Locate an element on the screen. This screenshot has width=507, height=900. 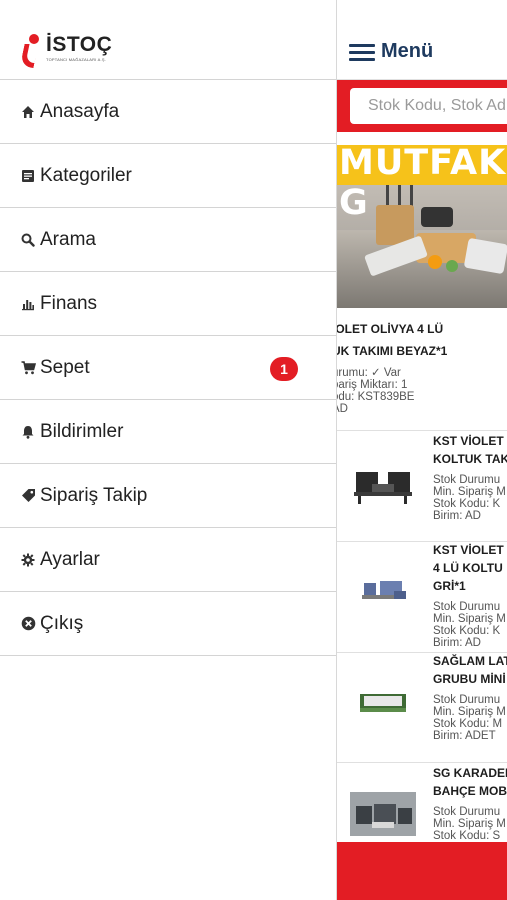
product-name: KOLTUK TAK is located at coordinates (470, 459).